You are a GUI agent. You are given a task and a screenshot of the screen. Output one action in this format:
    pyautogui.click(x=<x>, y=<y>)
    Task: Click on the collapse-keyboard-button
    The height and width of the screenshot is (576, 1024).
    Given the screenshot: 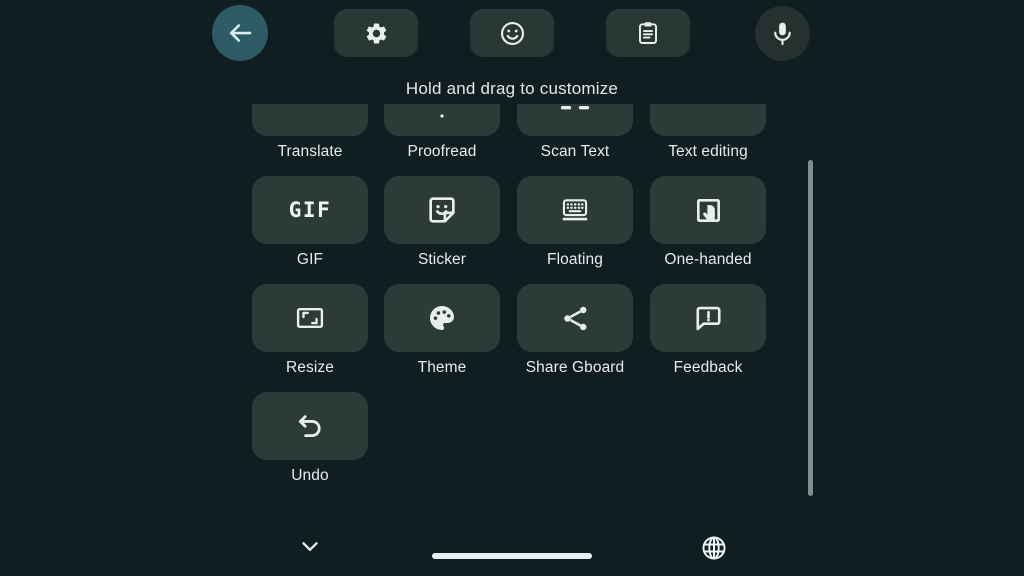 What is the action you would take?
    pyautogui.click(x=310, y=546)
    